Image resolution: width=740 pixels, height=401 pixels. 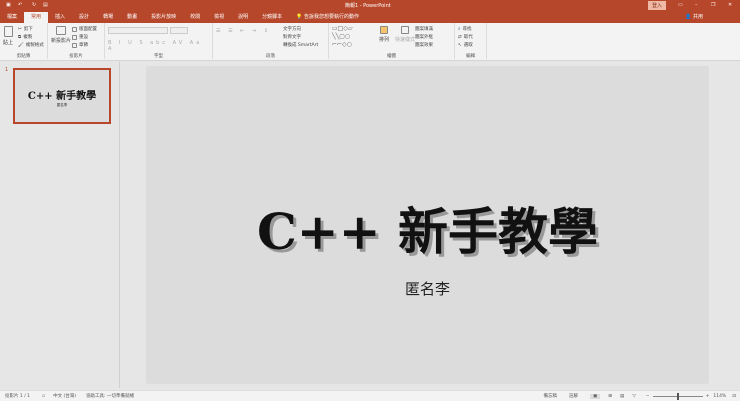 What do you see at coordinates (84, 17) in the screenshot?
I see `tab-design: 設計` at bounding box center [84, 17].